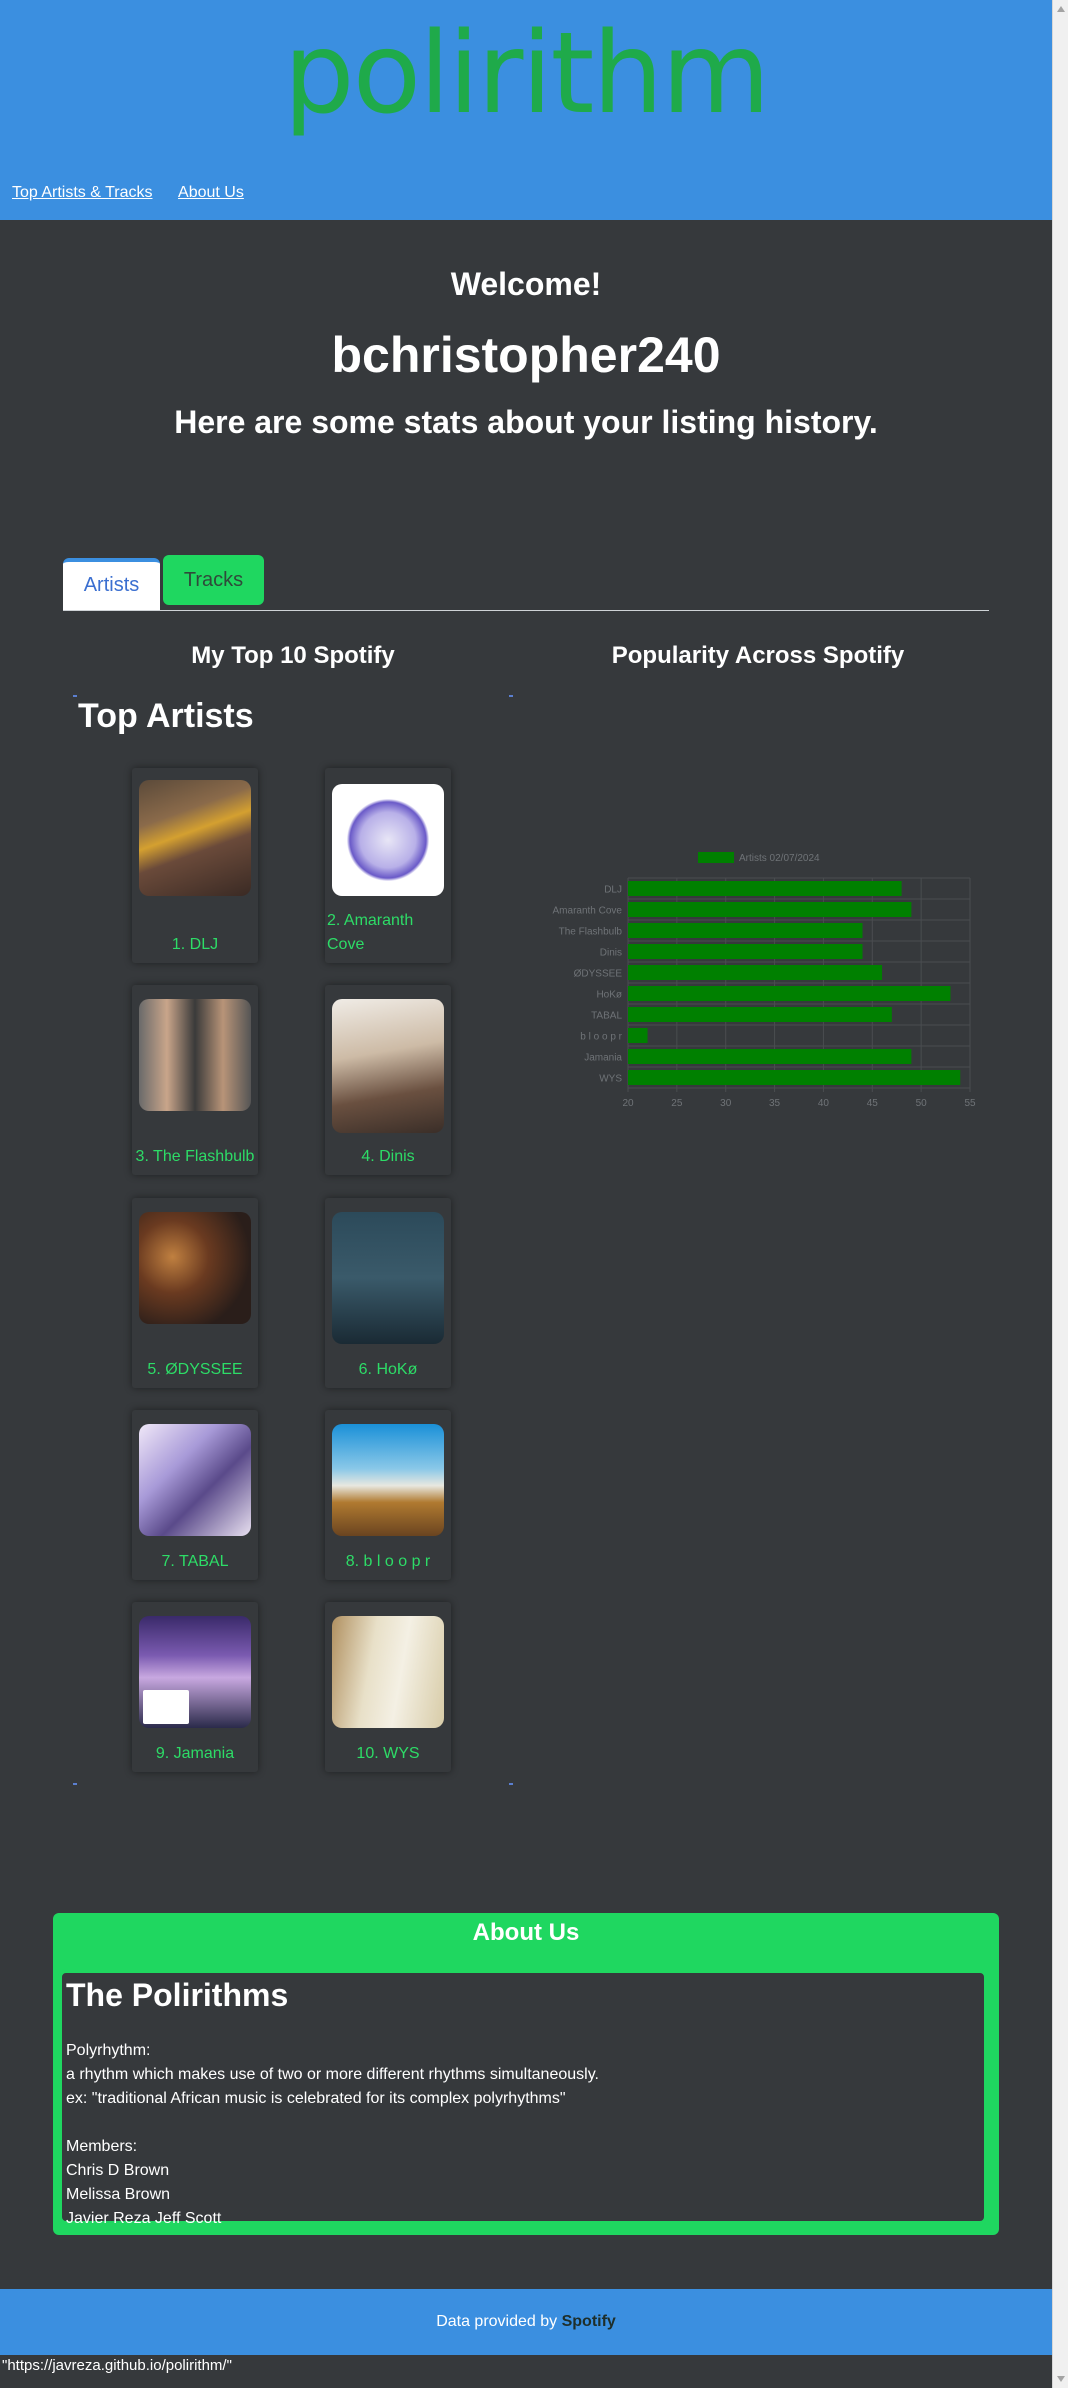 The image size is (1068, 2388). I want to click on y-tick-label: TABAL, so click(606, 1016).